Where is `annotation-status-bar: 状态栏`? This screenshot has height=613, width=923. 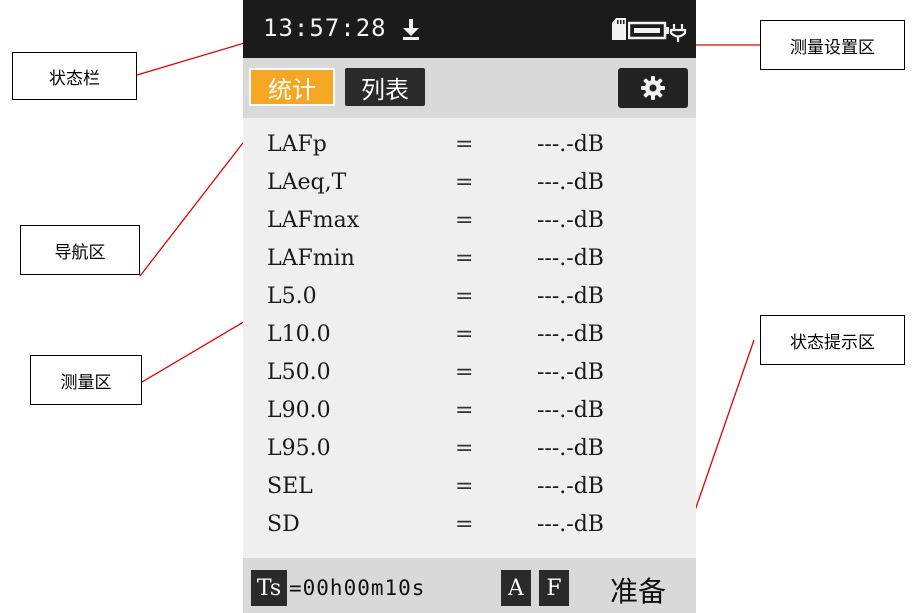 annotation-status-bar: 状态栏 is located at coordinates (74, 76).